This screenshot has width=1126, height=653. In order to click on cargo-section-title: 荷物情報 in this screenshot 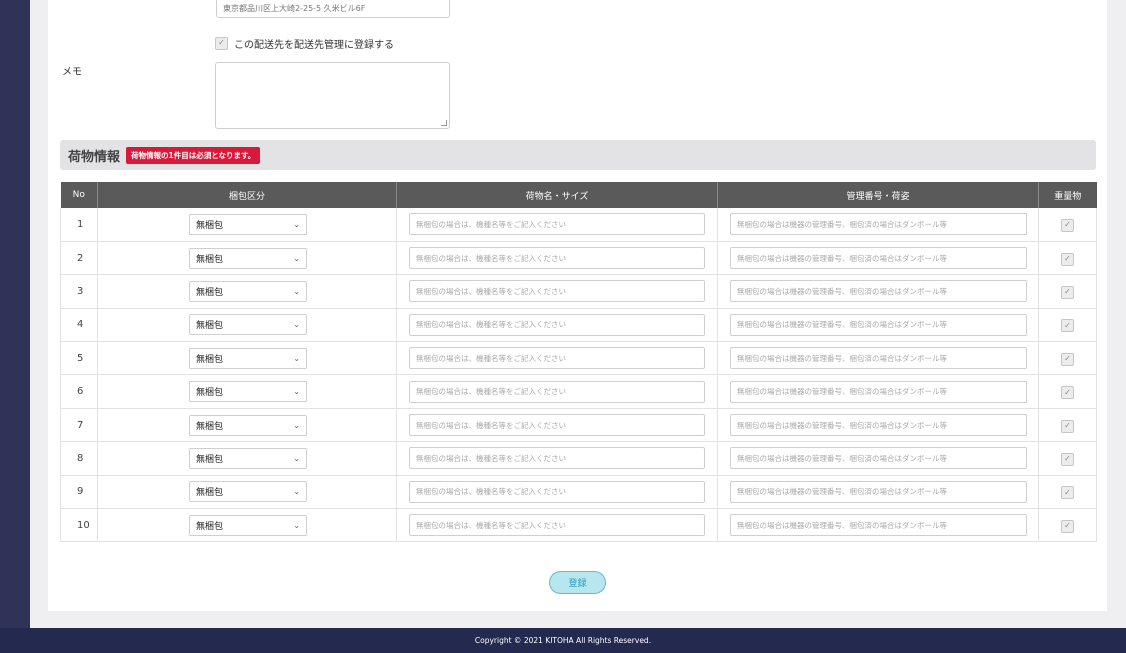, I will do `click(94, 157)`.